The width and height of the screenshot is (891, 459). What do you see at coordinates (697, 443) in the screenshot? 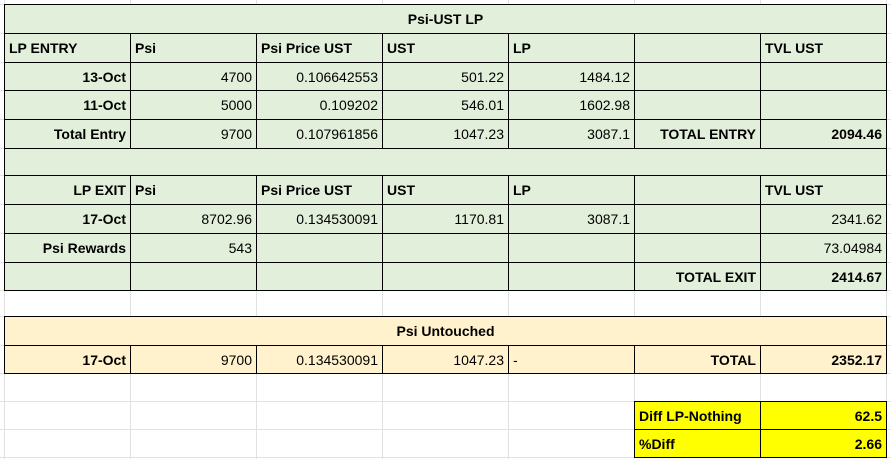
I see `pct-diff-label-cell: %Diff` at bounding box center [697, 443].